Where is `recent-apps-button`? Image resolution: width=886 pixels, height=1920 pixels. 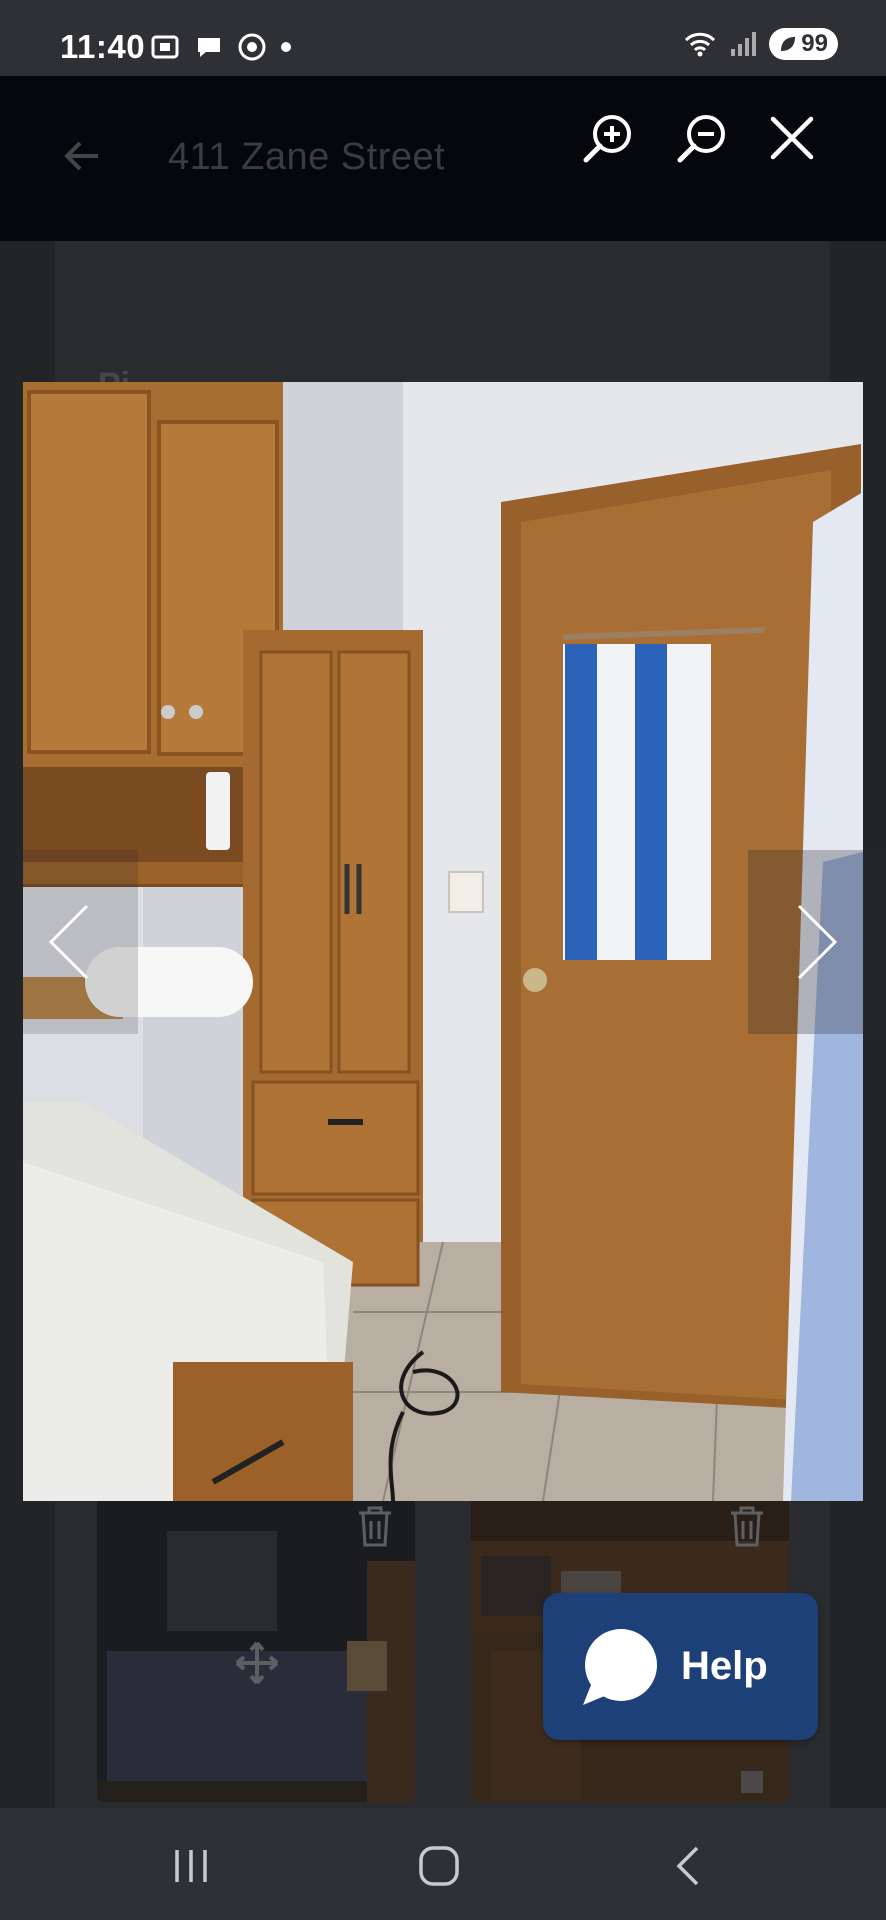 recent-apps-button is located at coordinates (191, 1866).